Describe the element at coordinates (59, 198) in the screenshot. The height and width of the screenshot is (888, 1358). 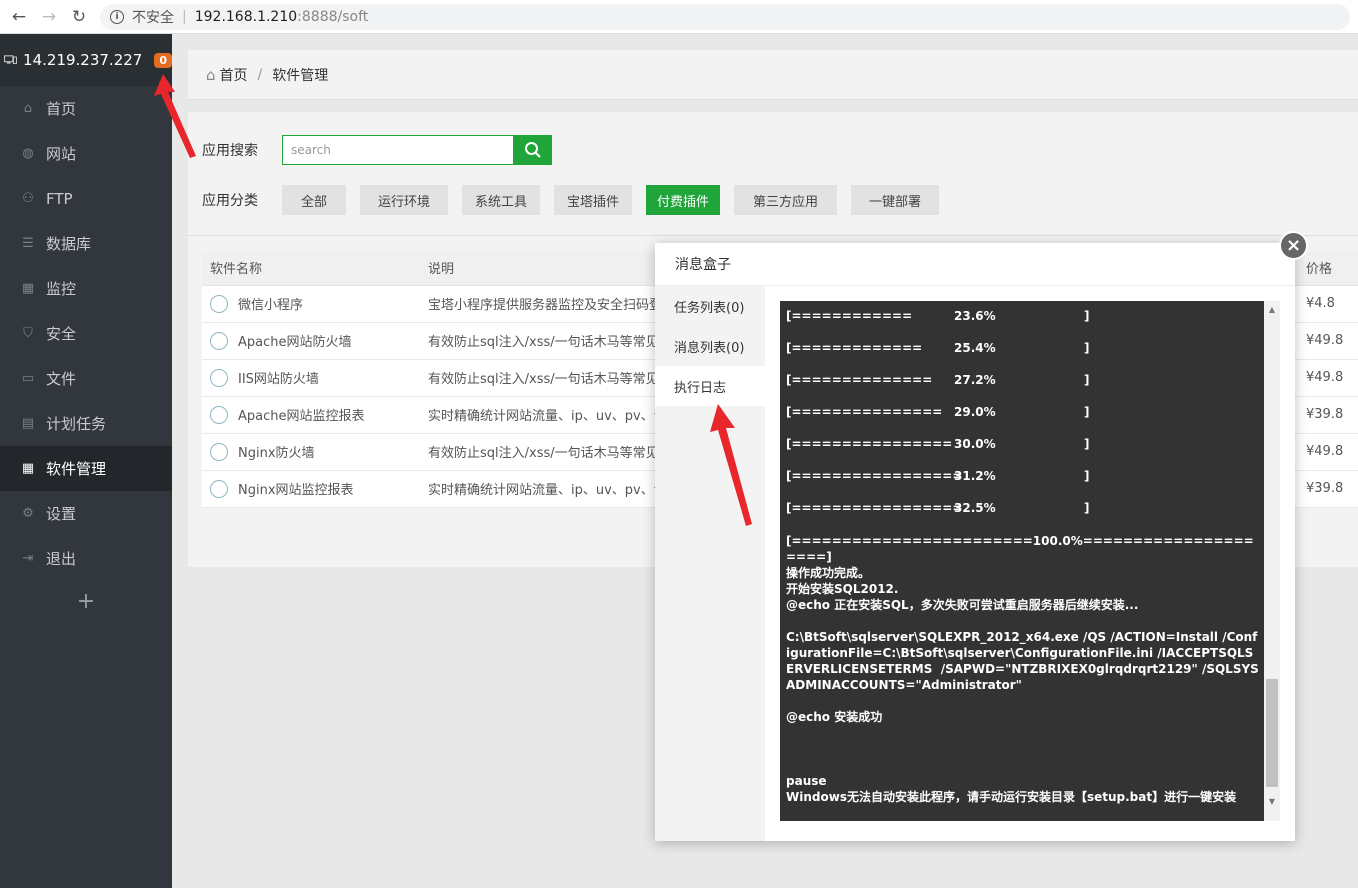
I see `sidebar-item-label: FTP` at that location.